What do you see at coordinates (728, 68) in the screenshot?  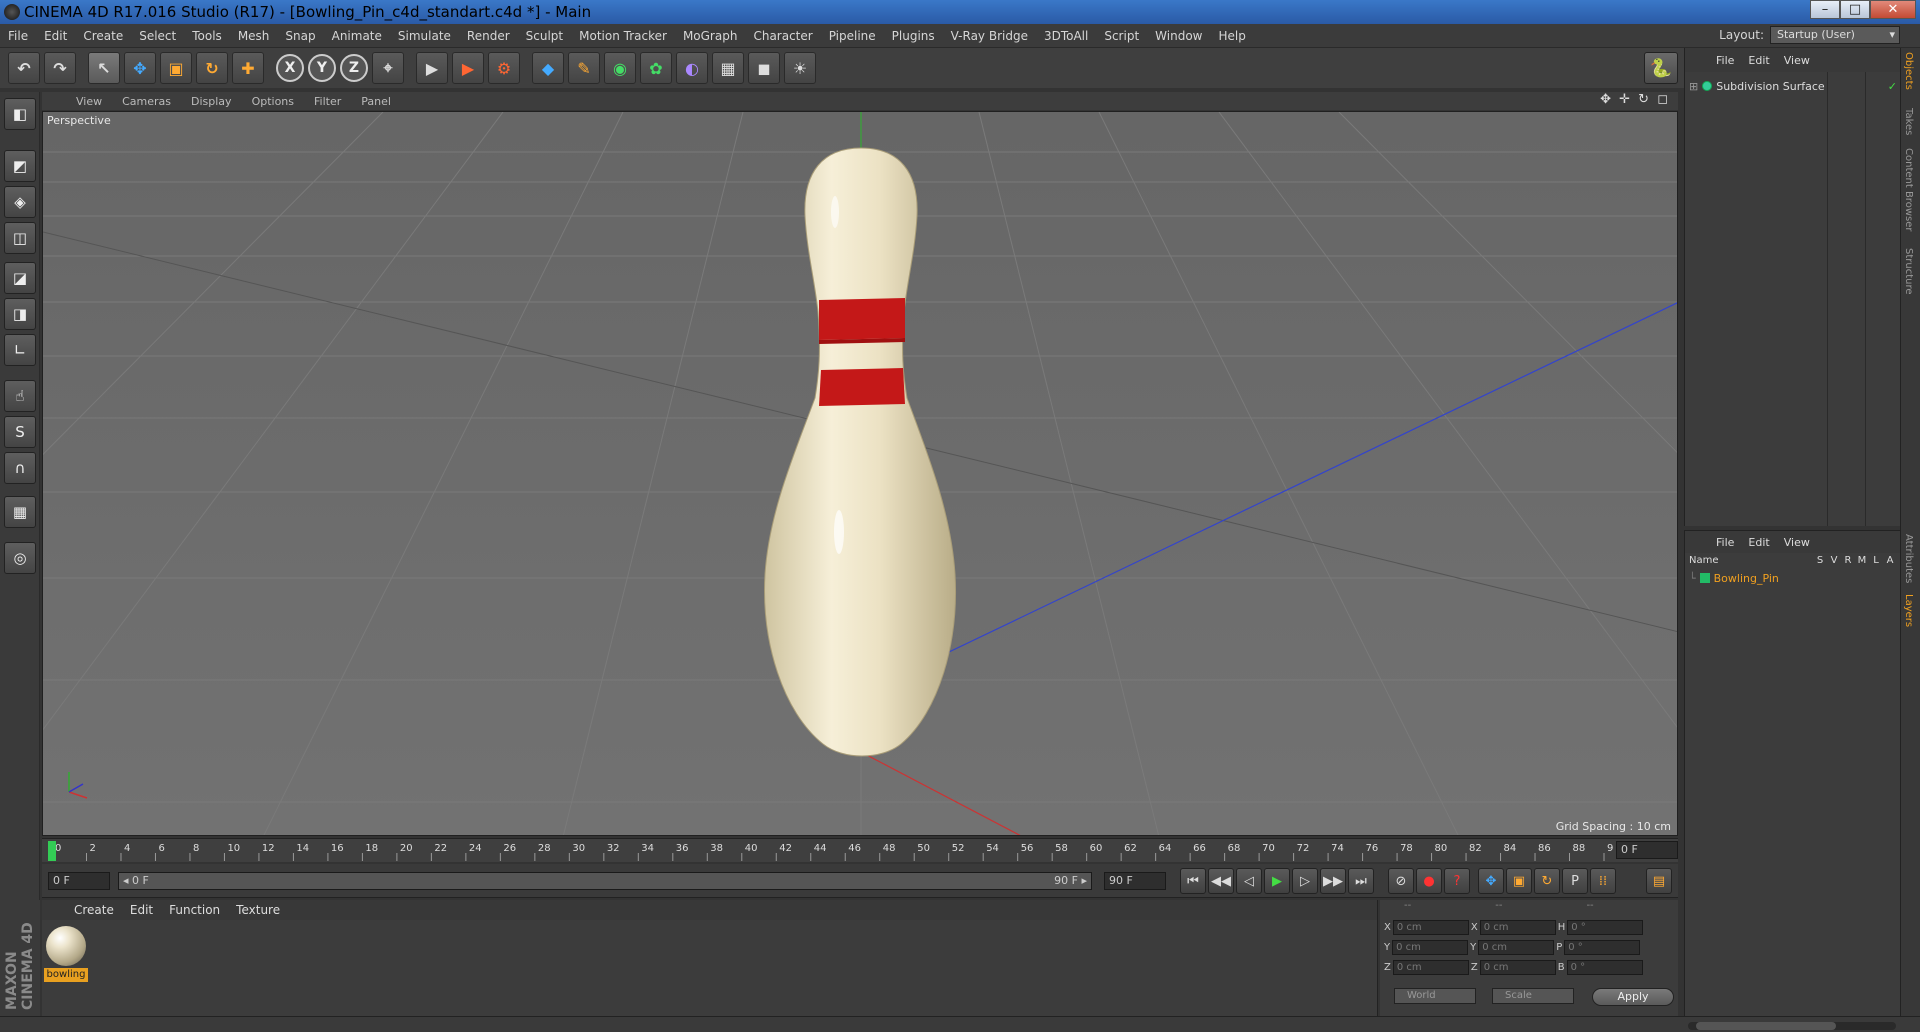 I see `floor-button: ▦` at bounding box center [728, 68].